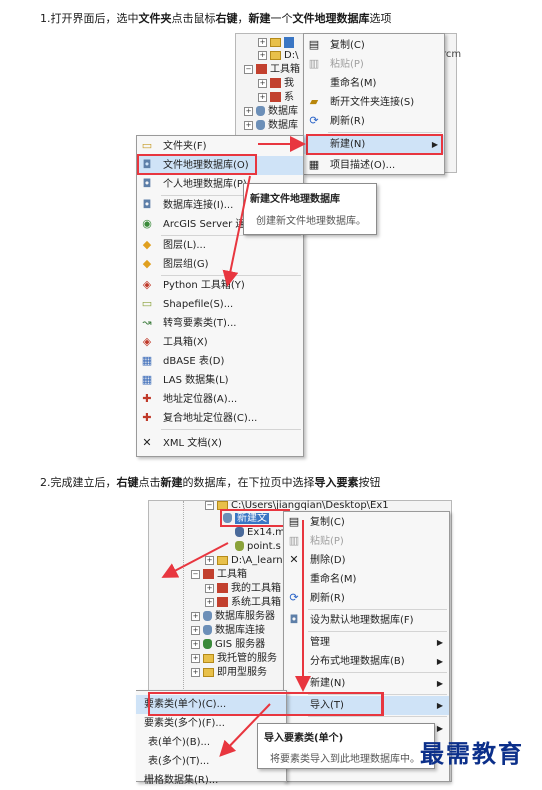  What do you see at coordinates (195, 560) in the screenshot?
I see `arrow-to-gdb-node` at bounding box center [195, 560].